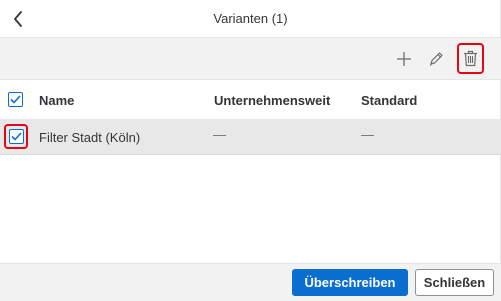 This screenshot has width=501, height=301. Describe the element at coordinates (90, 137) in the screenshot. I see `row-name-cell: Filter Stadt (Köln)` at that location.